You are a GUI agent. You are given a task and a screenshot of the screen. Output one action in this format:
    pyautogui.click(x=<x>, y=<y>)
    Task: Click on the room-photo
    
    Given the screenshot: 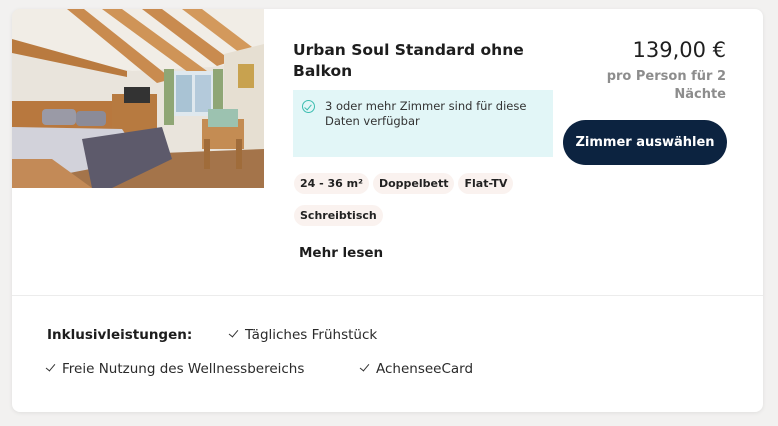 What is the action you would take?
    pyautogui.click(x=138, y=98)
    